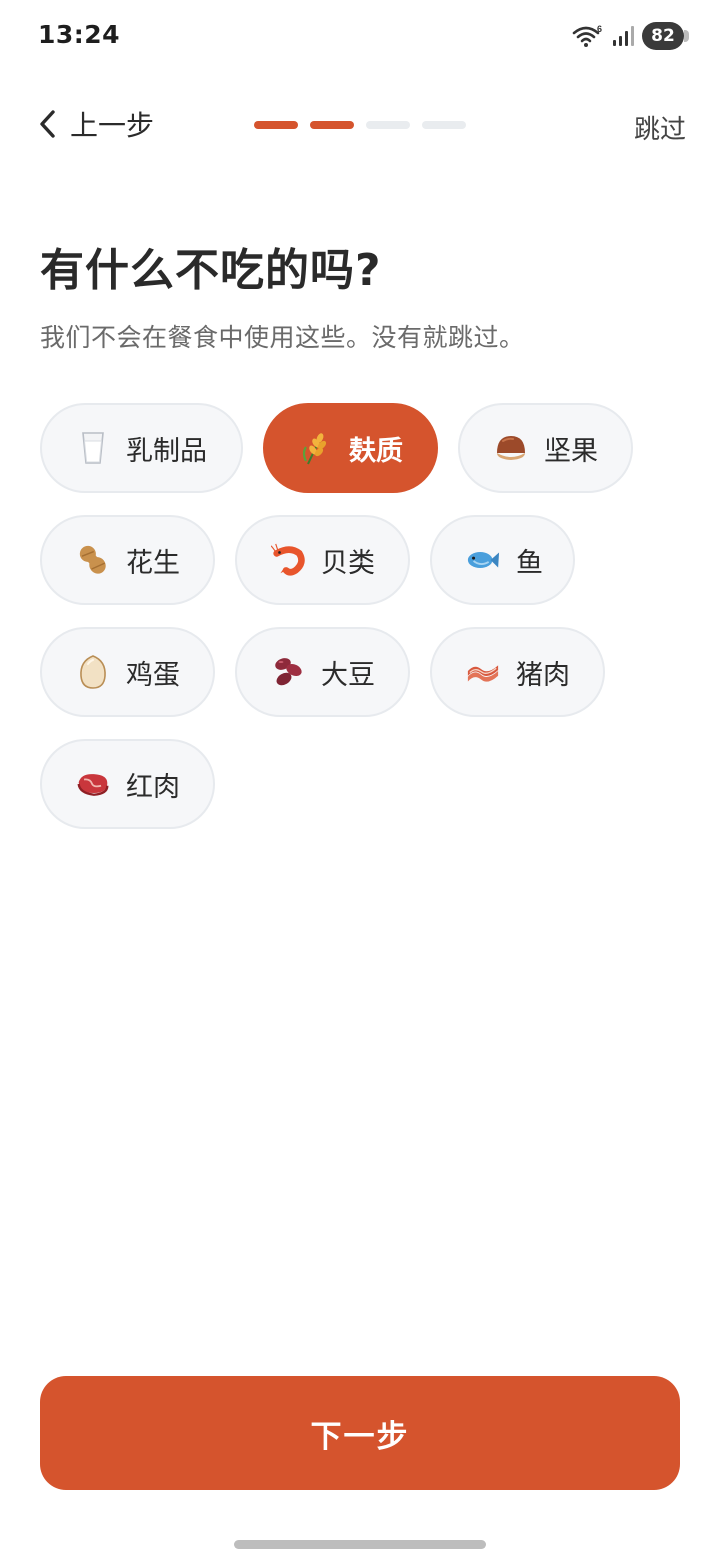 The width and height of the screenshot is (720, 1560). I want to click on option-peanut: 花生, so click(127, 560).